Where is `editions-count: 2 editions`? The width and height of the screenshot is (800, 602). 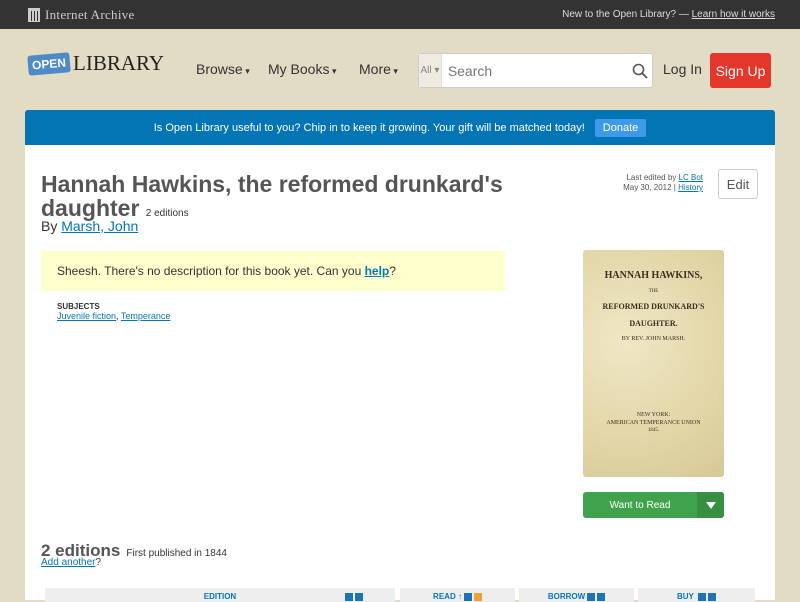
editions-count: 2 editions is located at coordinates (167, 213).